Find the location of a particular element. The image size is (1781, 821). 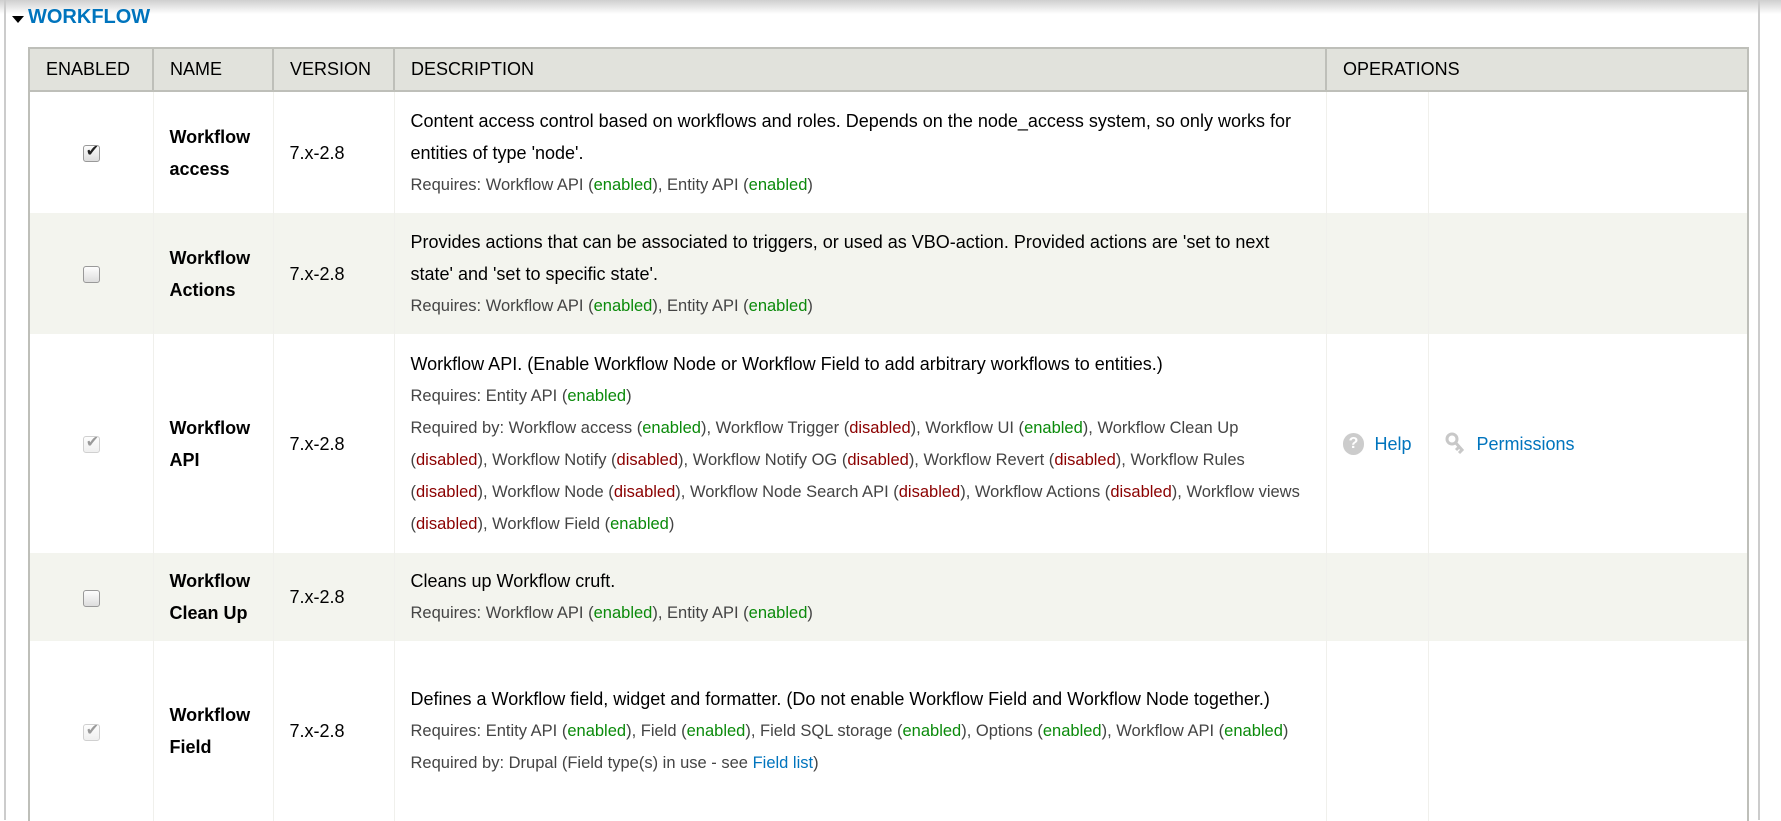

required-by-text: Drupal (Field type(s) in use - see is located at coordinates (630, 763).